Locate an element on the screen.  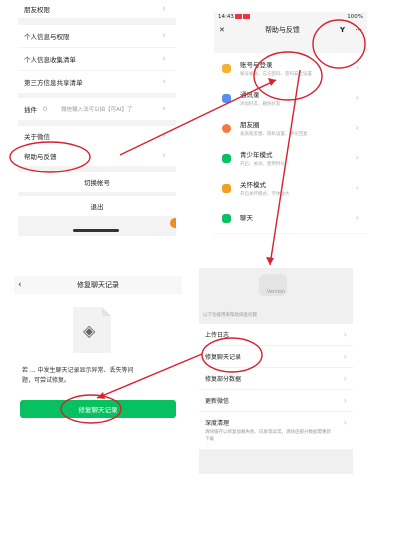
tool-repair-chat: 修复聊天记录 › is located at coordinates (276, 357).